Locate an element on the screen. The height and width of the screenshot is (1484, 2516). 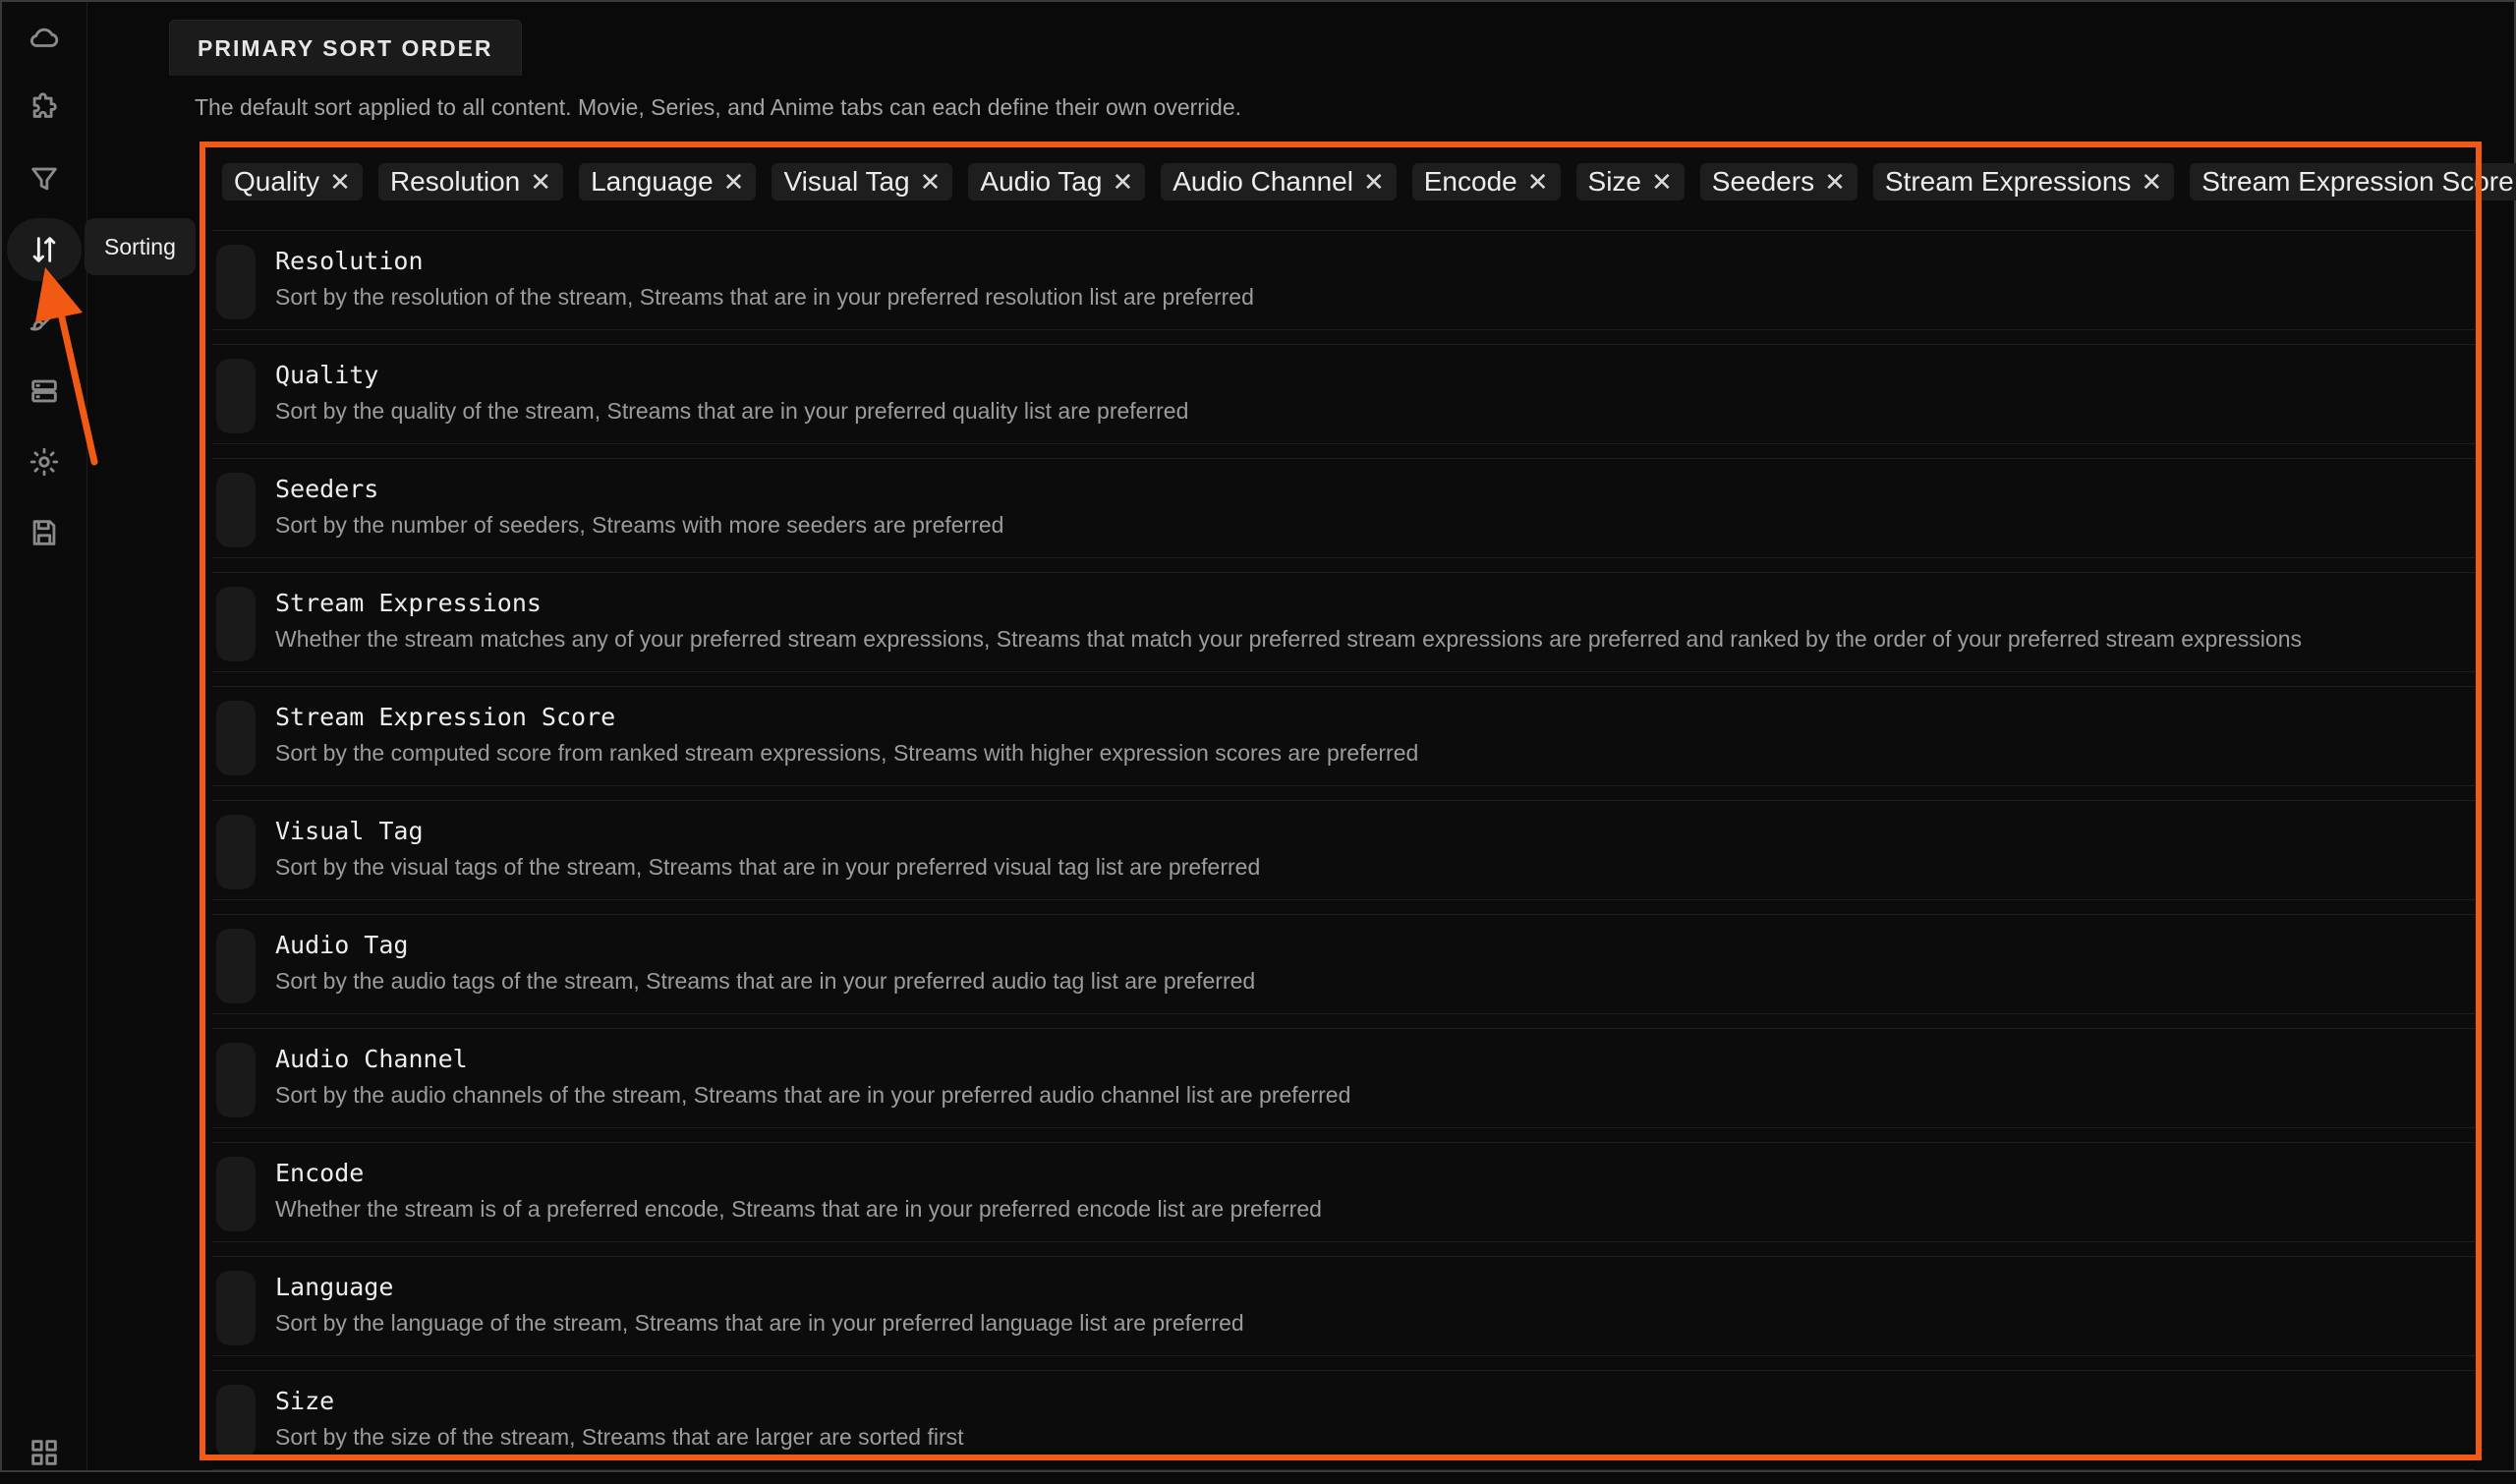
sort-chip-label: Resolution is located at coordinates (455, 181).